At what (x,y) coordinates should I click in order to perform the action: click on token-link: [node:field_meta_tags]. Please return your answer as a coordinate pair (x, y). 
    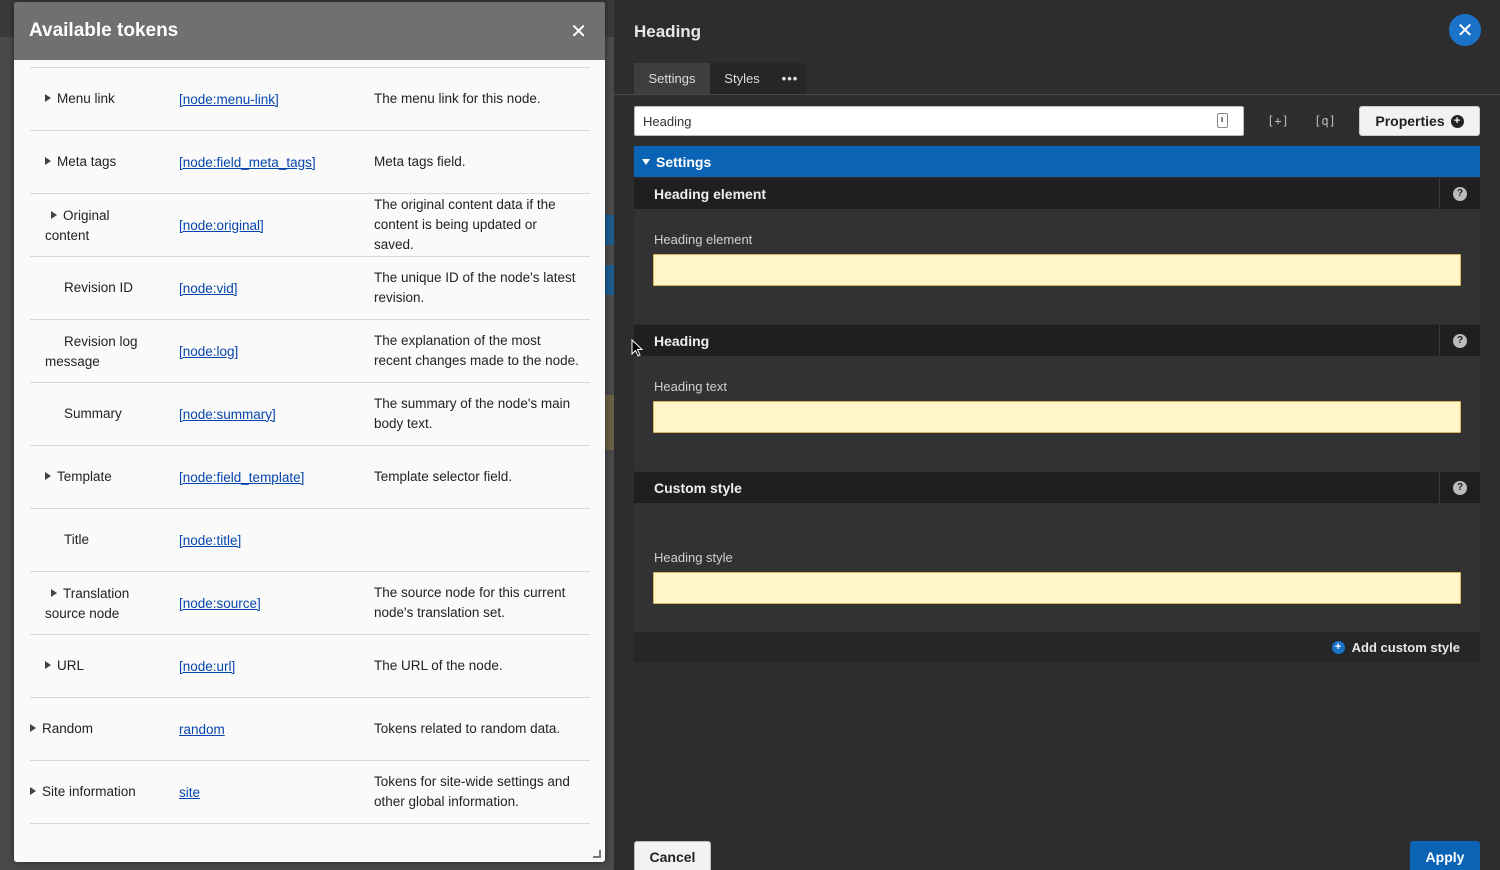
    Looking at the image, I should click on (247, 162).